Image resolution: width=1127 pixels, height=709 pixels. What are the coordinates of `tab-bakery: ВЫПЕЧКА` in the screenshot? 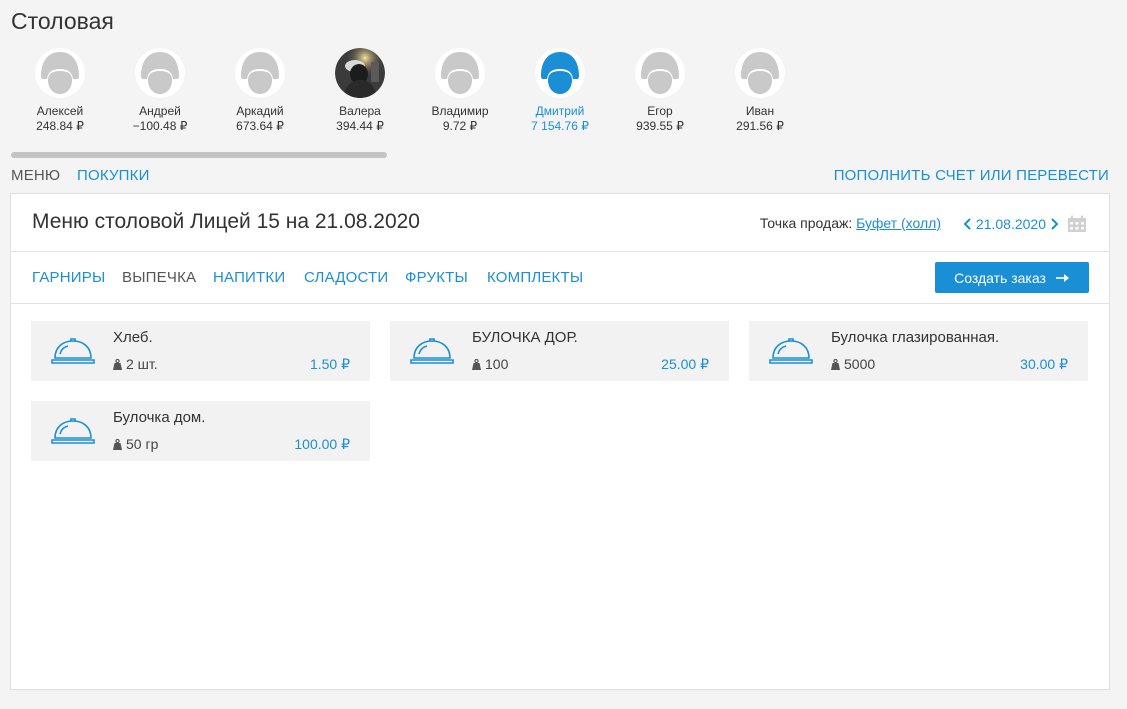 It's located at (159, 277).